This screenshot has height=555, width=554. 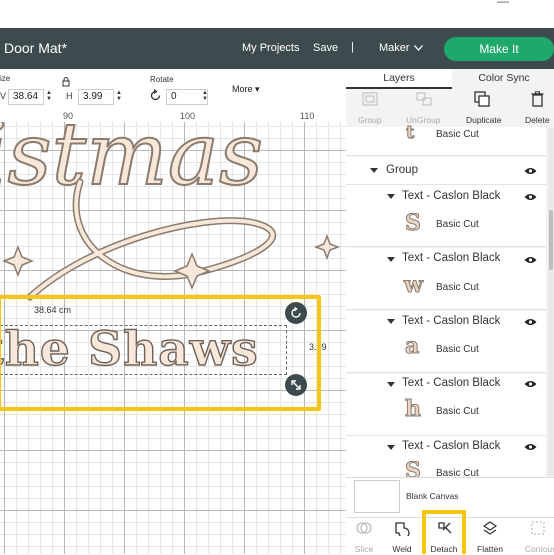 I want to click on layer-thumbnail: t, so click(x=410, y=133).